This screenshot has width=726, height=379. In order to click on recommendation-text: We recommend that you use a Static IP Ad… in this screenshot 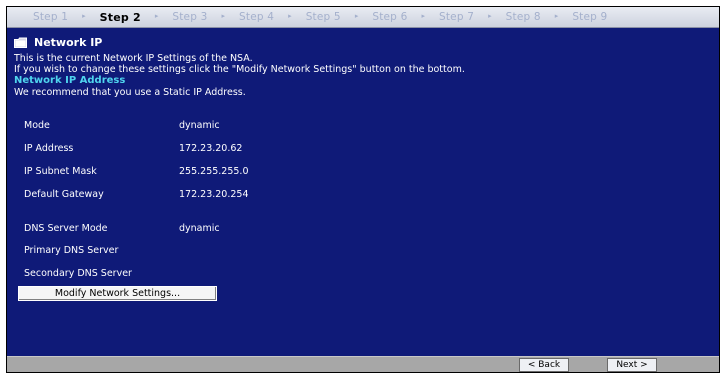, I will do `click(130, 92)`.